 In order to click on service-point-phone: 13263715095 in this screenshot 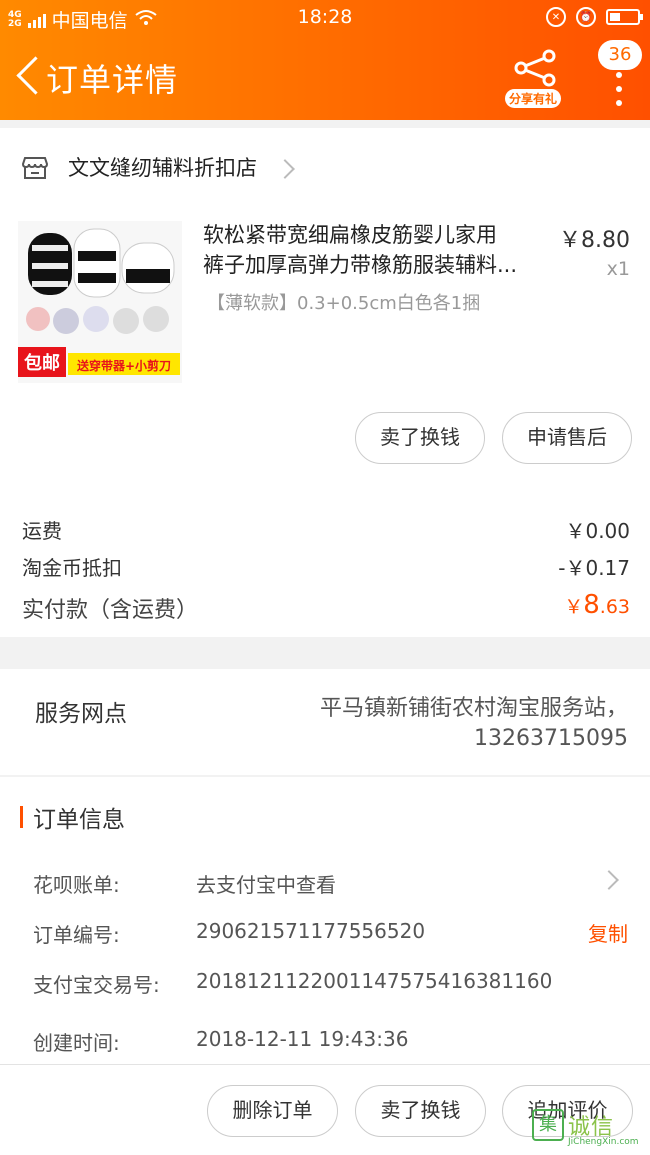, I will do `click(551, 738)`.